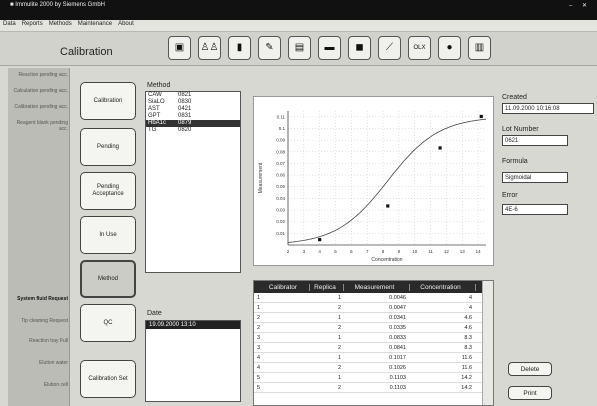  Describe the element at coordinates (520, 129) in the screenshot. I see `lot-number-label: Lot Number` at that location.